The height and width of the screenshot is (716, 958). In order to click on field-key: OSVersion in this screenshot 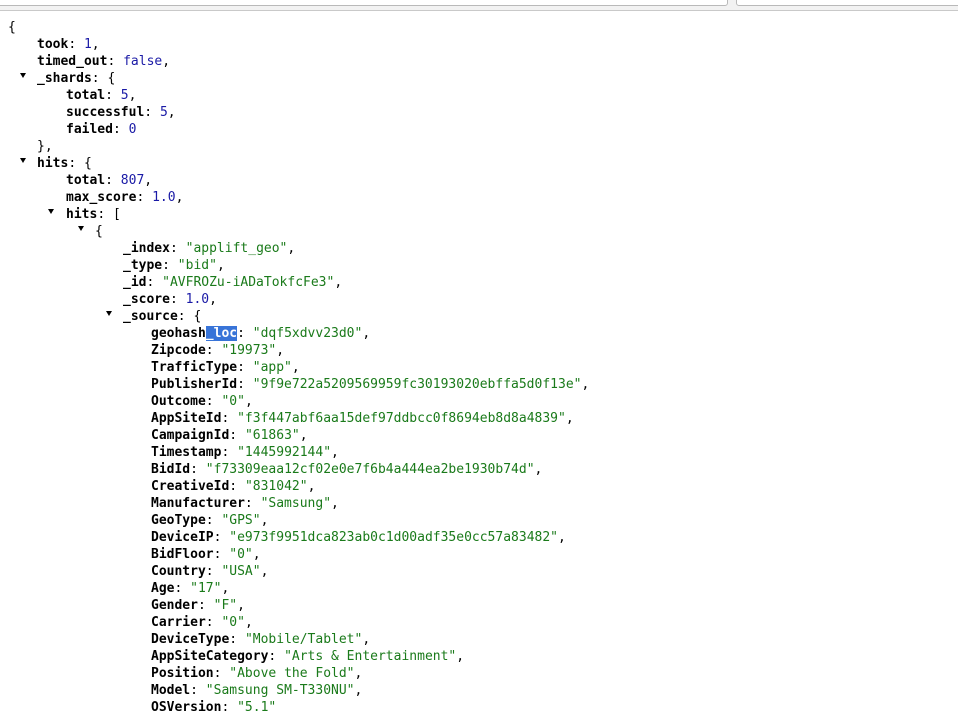, I will do `click(186, 707)`.